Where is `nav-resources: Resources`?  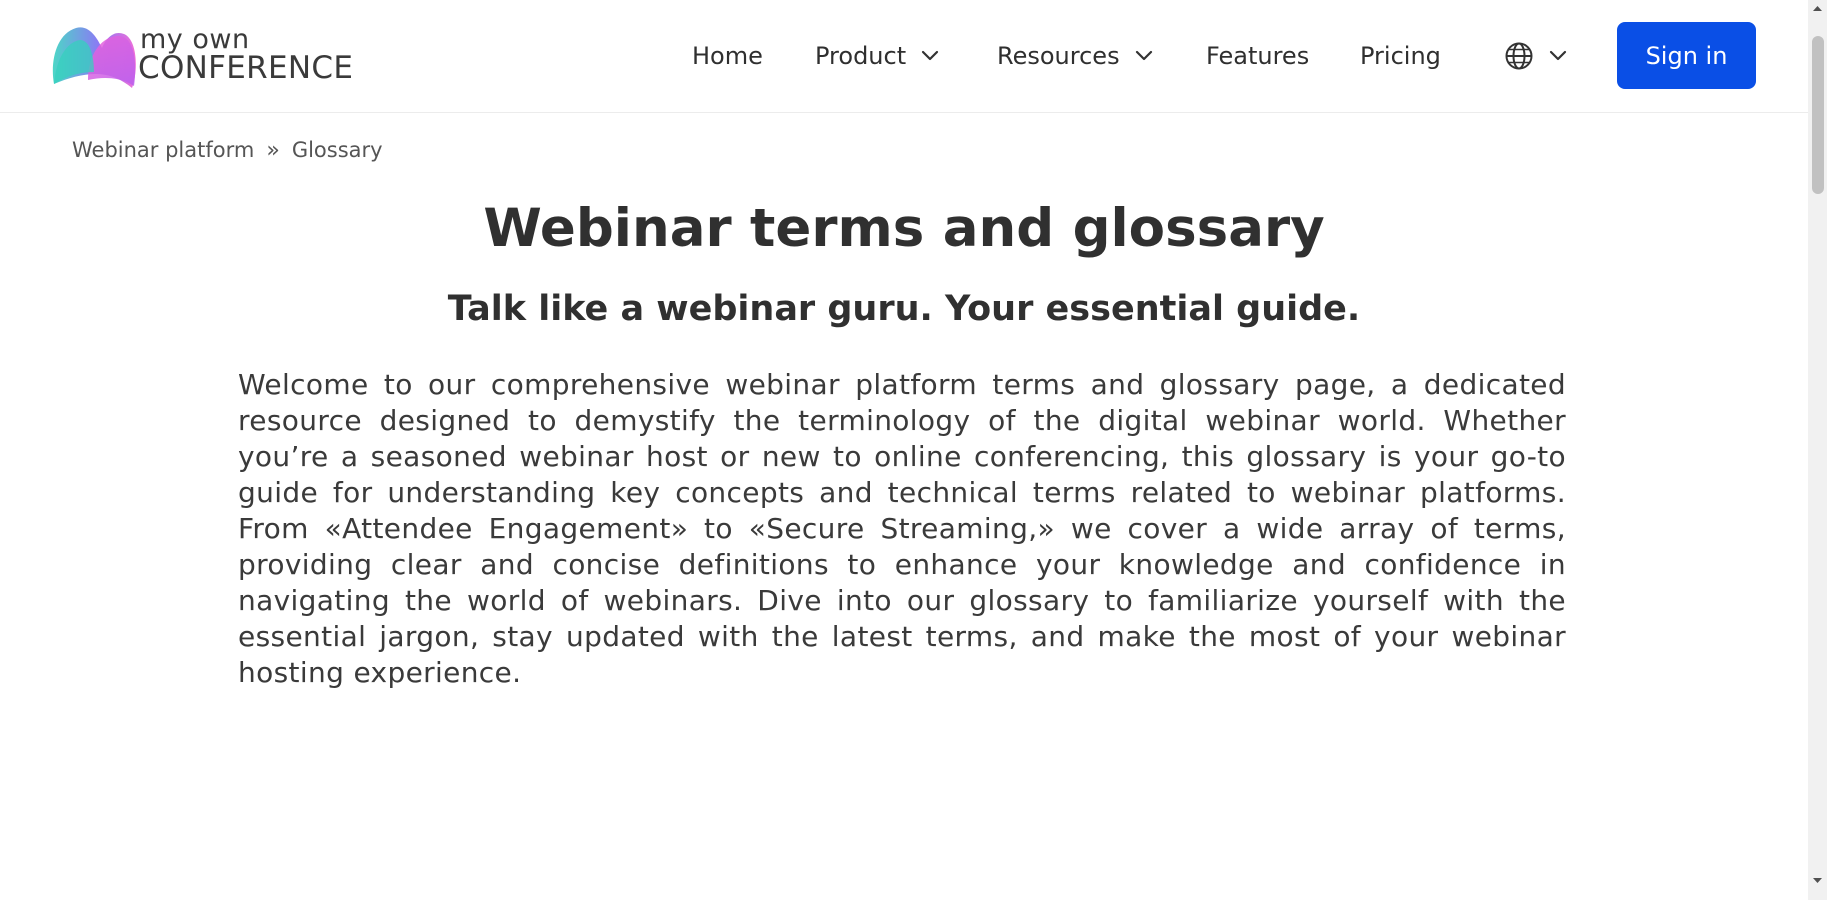 nav-resources: Resources is located at coordinates (1075, 56).